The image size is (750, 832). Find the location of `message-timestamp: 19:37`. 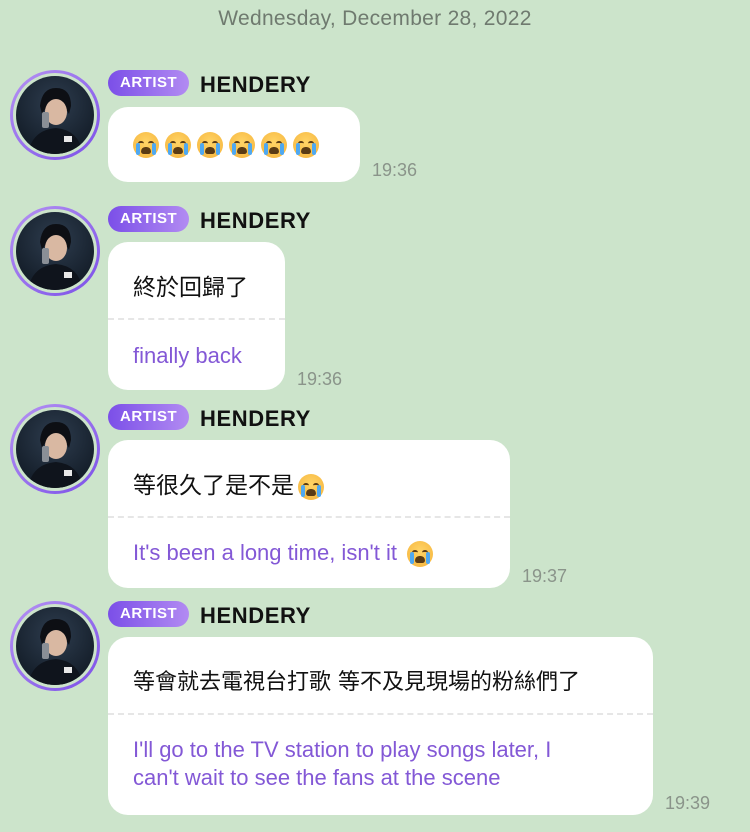

message-timestamp: 19:37 is located at coordinates (545, 576).